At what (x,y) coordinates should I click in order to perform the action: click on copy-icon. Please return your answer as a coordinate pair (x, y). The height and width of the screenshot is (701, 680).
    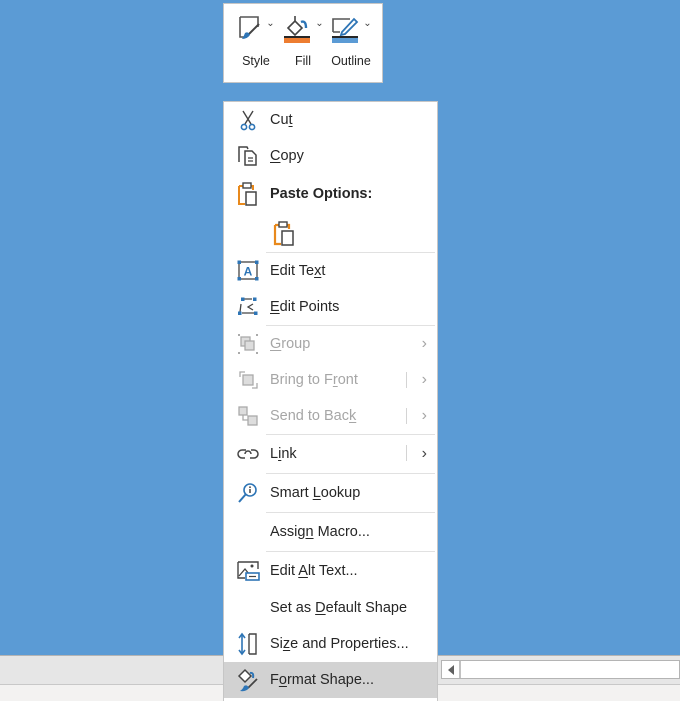
    Looking at the image, I should click on (247, 156).